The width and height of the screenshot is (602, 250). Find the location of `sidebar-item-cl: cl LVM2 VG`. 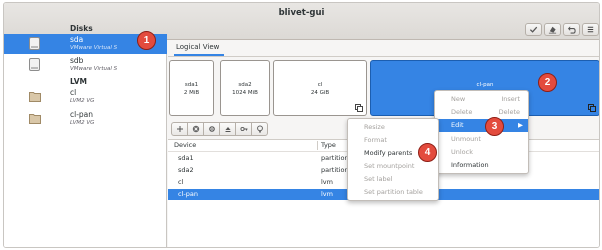

sidebar-item-cl: cl LVM2 VG is located at coordinates (85, 97).